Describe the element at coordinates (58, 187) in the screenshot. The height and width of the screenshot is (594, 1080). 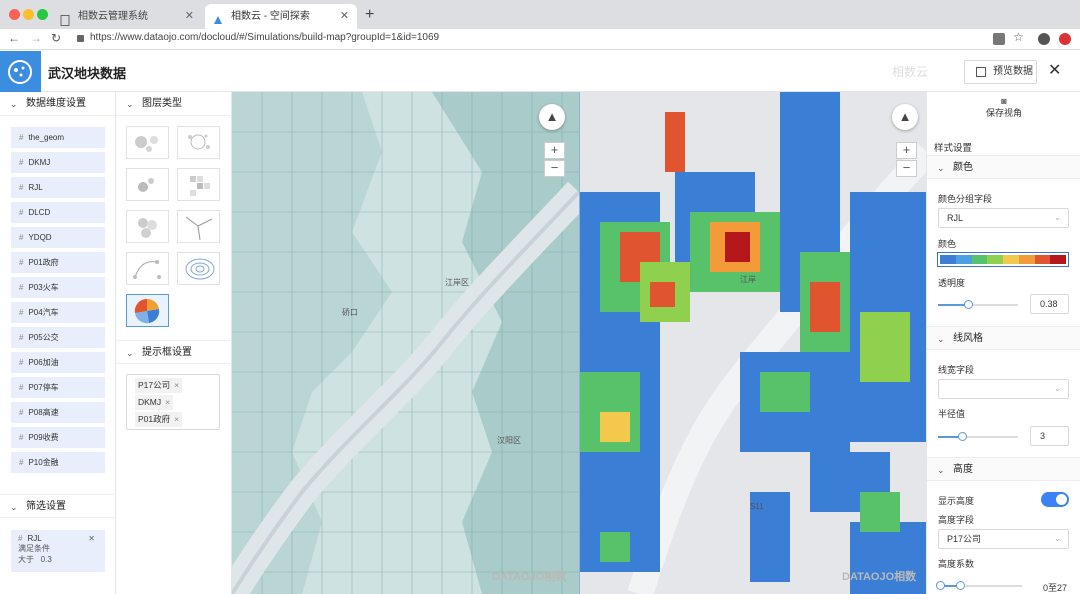
I see `field-item: # RJL` at that location.